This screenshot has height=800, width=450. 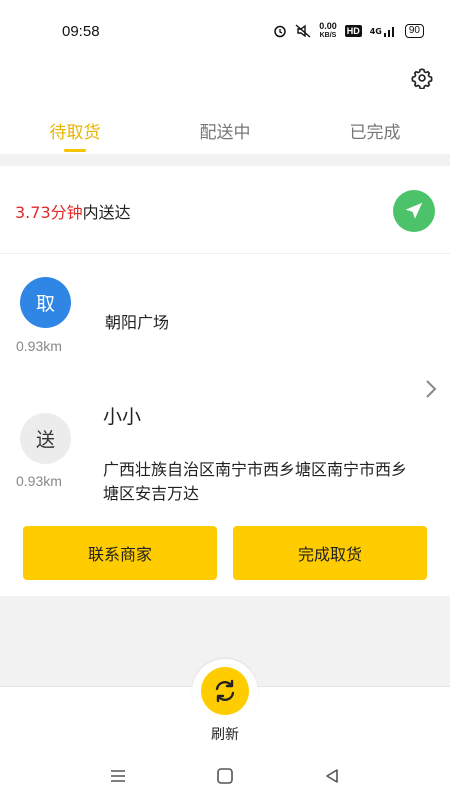 What do you see at coordinates (328, 35) in the screenshot?
I see `net-speed-unit: KB/S` at bounding box center [328, 35].